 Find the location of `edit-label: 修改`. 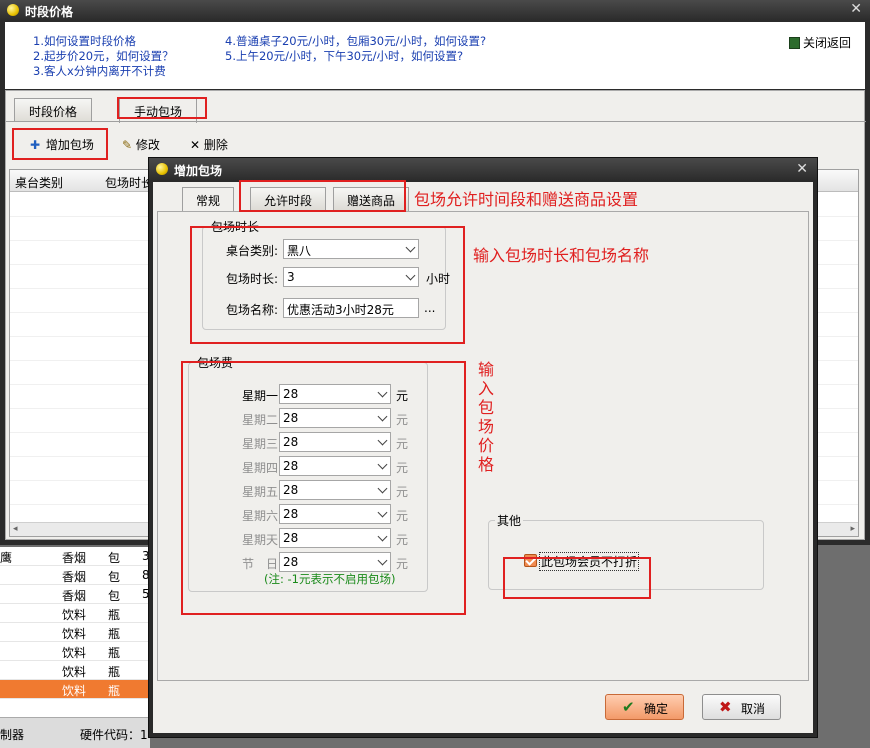

edit-label: 修改 is located at coordinates (147, 145).